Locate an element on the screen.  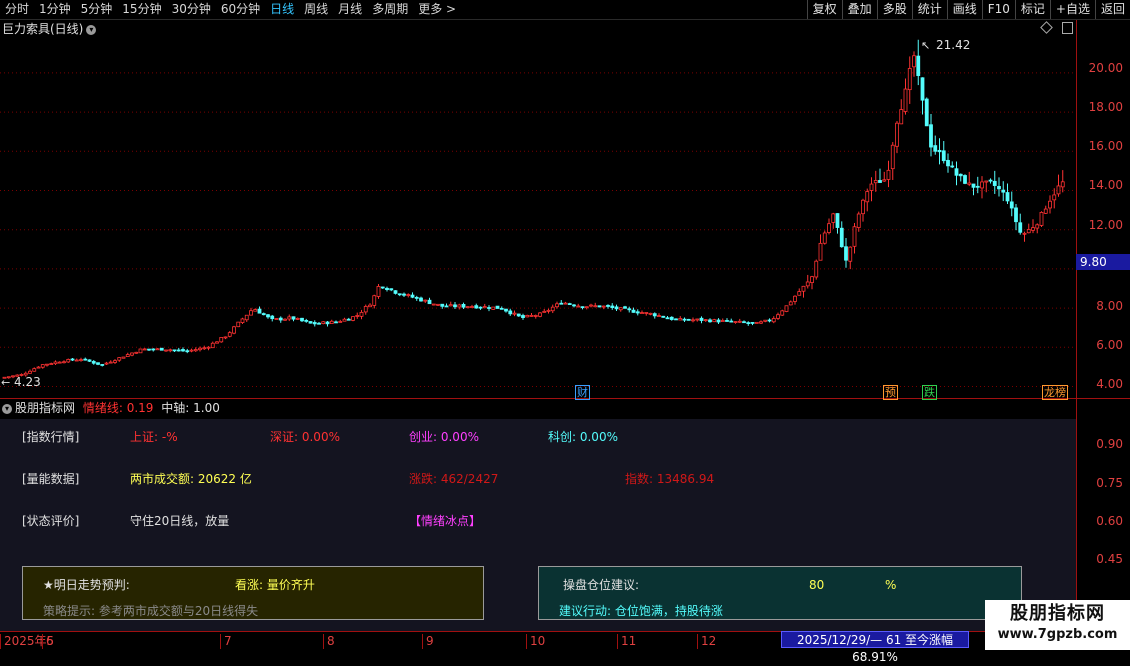
index-quotes-label: [指数行情] is located at coordinates (51, 437).